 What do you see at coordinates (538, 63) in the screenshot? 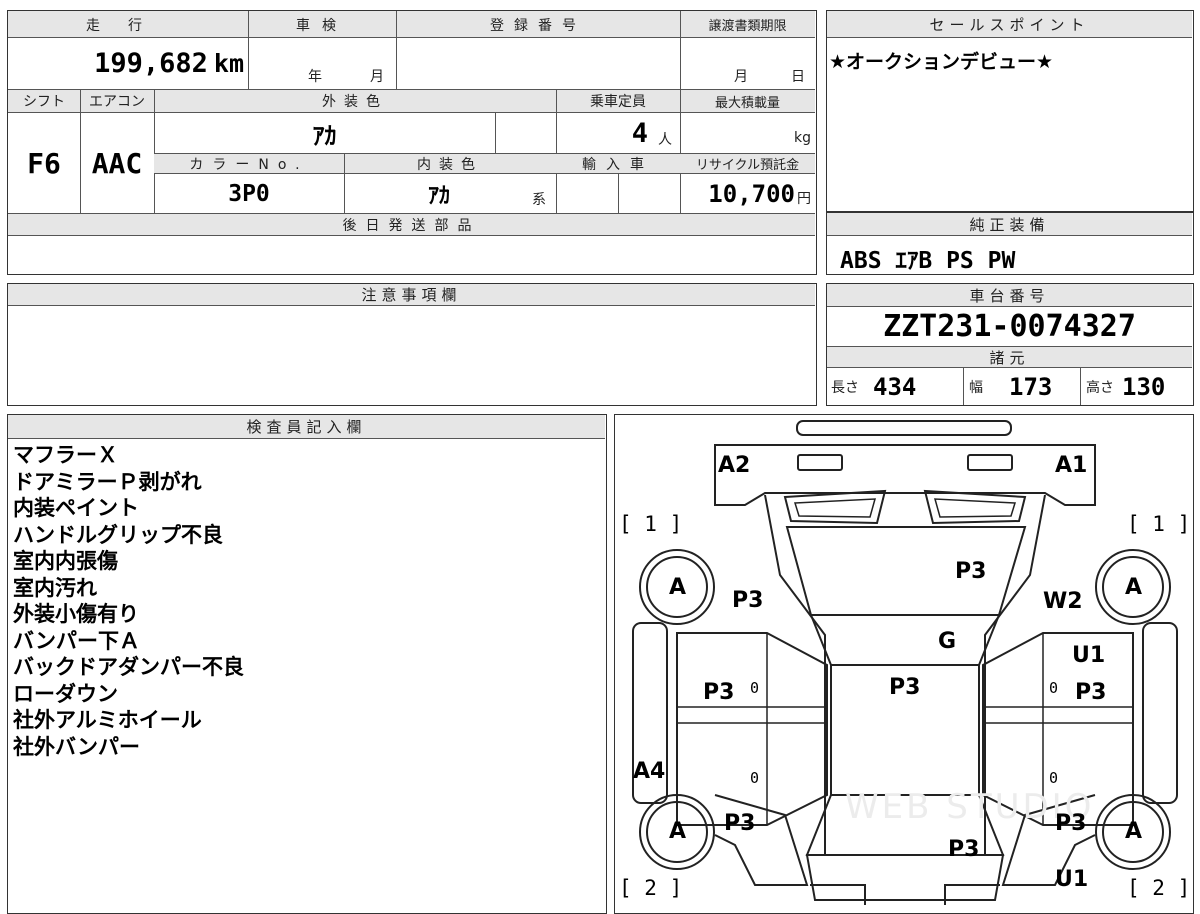
I see `registration-value` at bounding box center [538, 63].